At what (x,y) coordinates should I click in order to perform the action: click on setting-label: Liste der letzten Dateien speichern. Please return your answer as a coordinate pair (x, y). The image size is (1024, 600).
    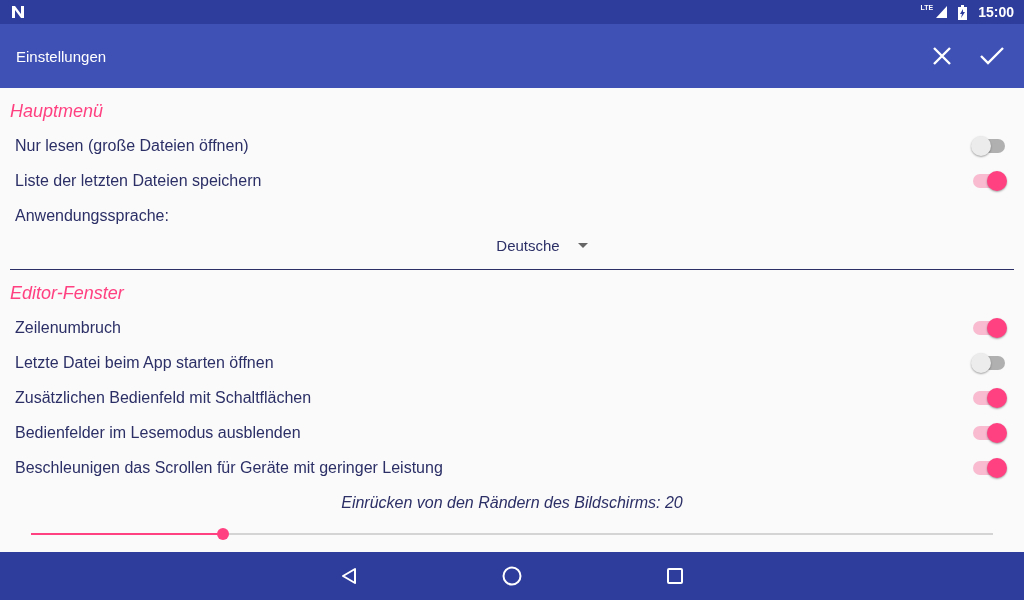
    Looking at the image, I should click on (139, 180).